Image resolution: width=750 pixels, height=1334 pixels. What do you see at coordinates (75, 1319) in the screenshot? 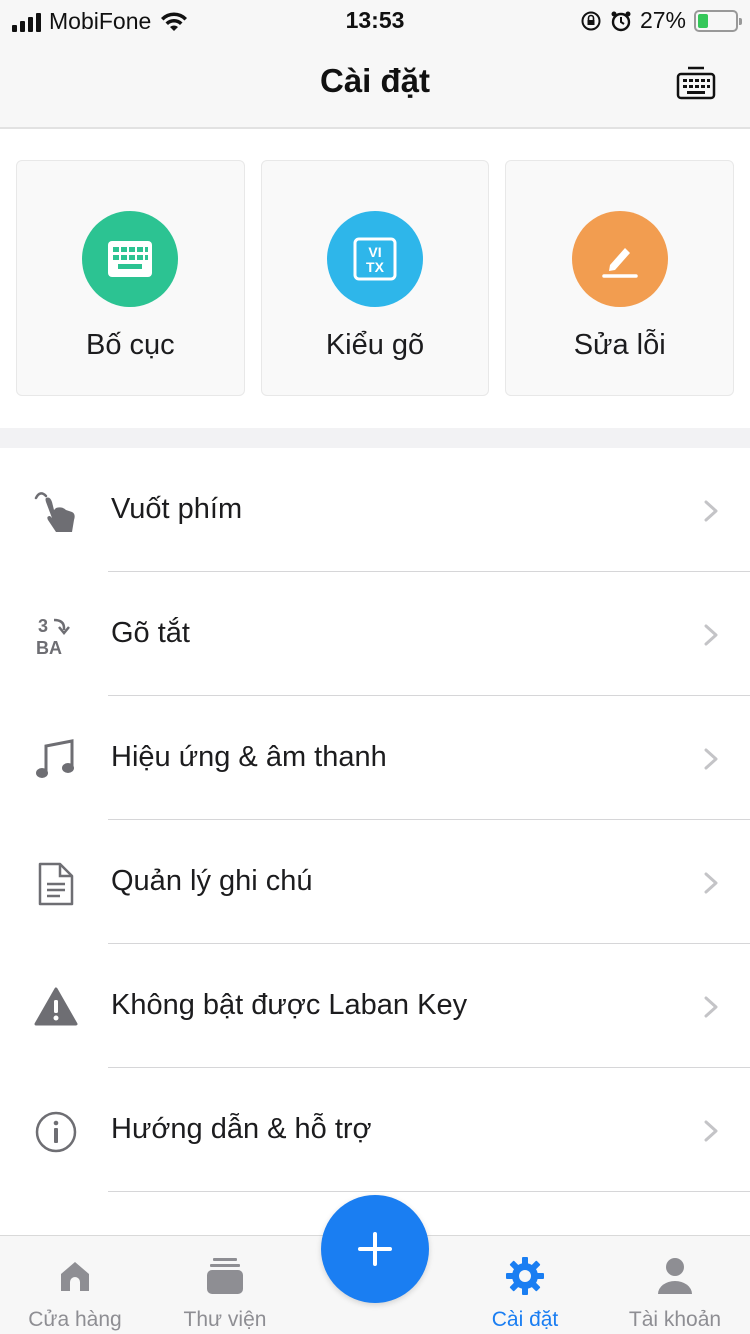
I see `tab-store-label: Cửa hàng` at bounding box center [75, 1319].